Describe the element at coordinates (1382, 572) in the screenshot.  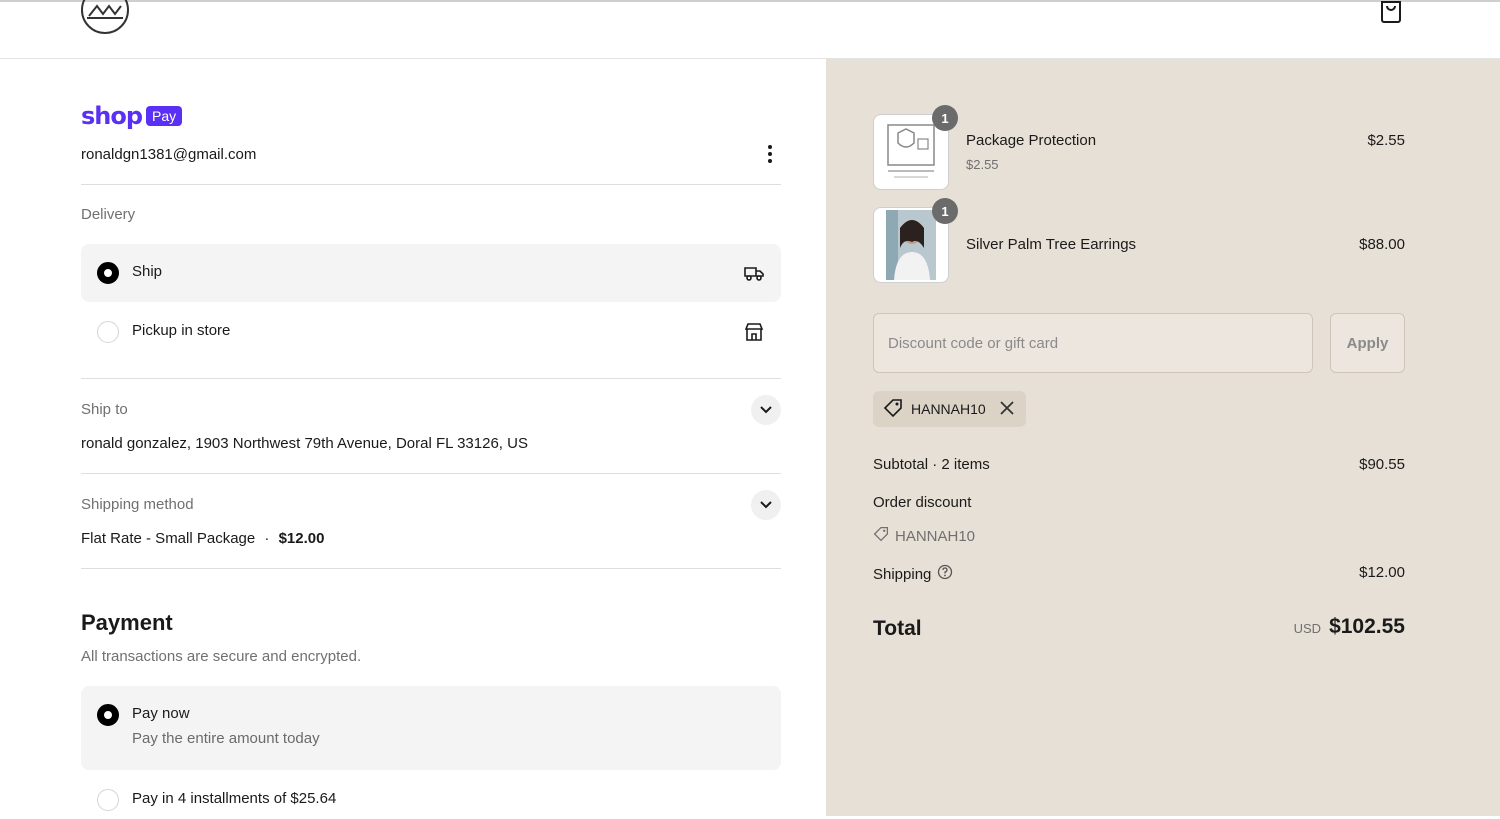
I see `shipping-value: $12.00` at that location.